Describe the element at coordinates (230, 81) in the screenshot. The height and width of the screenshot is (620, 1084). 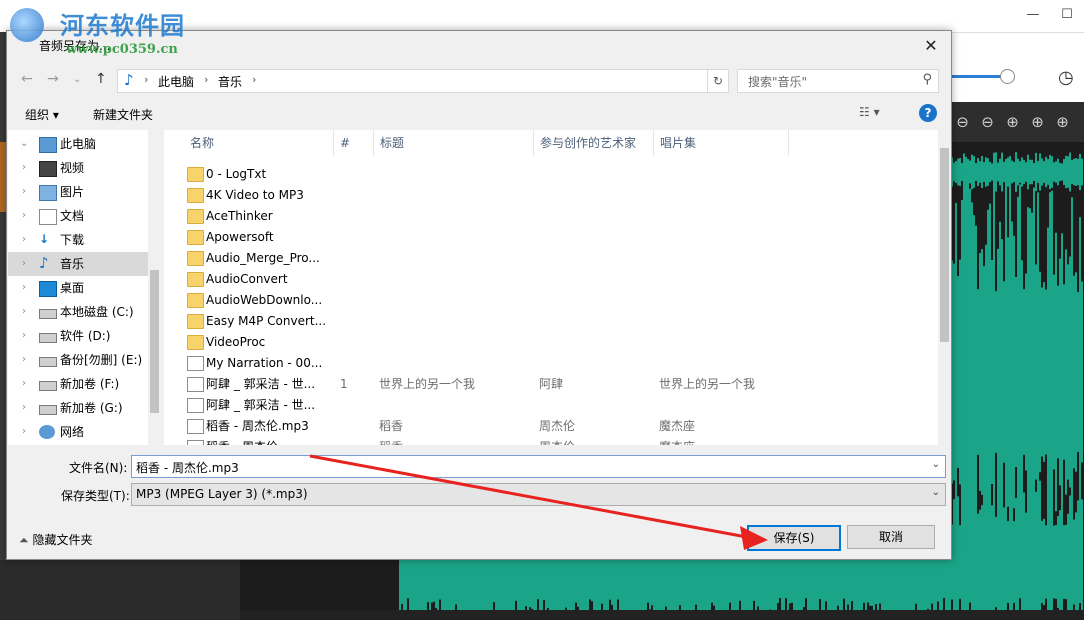
I see `breadcrumb-music: 音乐` at that location.